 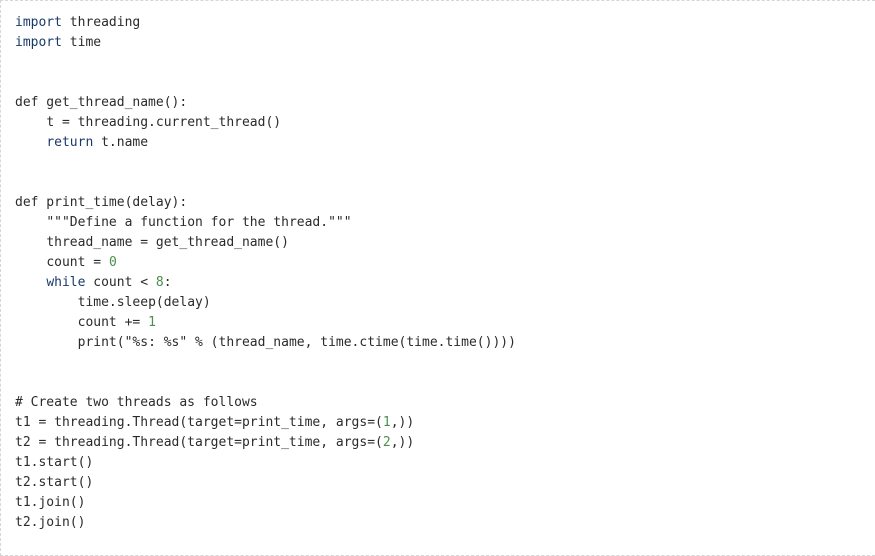 I want to click on code-token-txt: """Define a function for the thread.""", so click(x=199, y=222).